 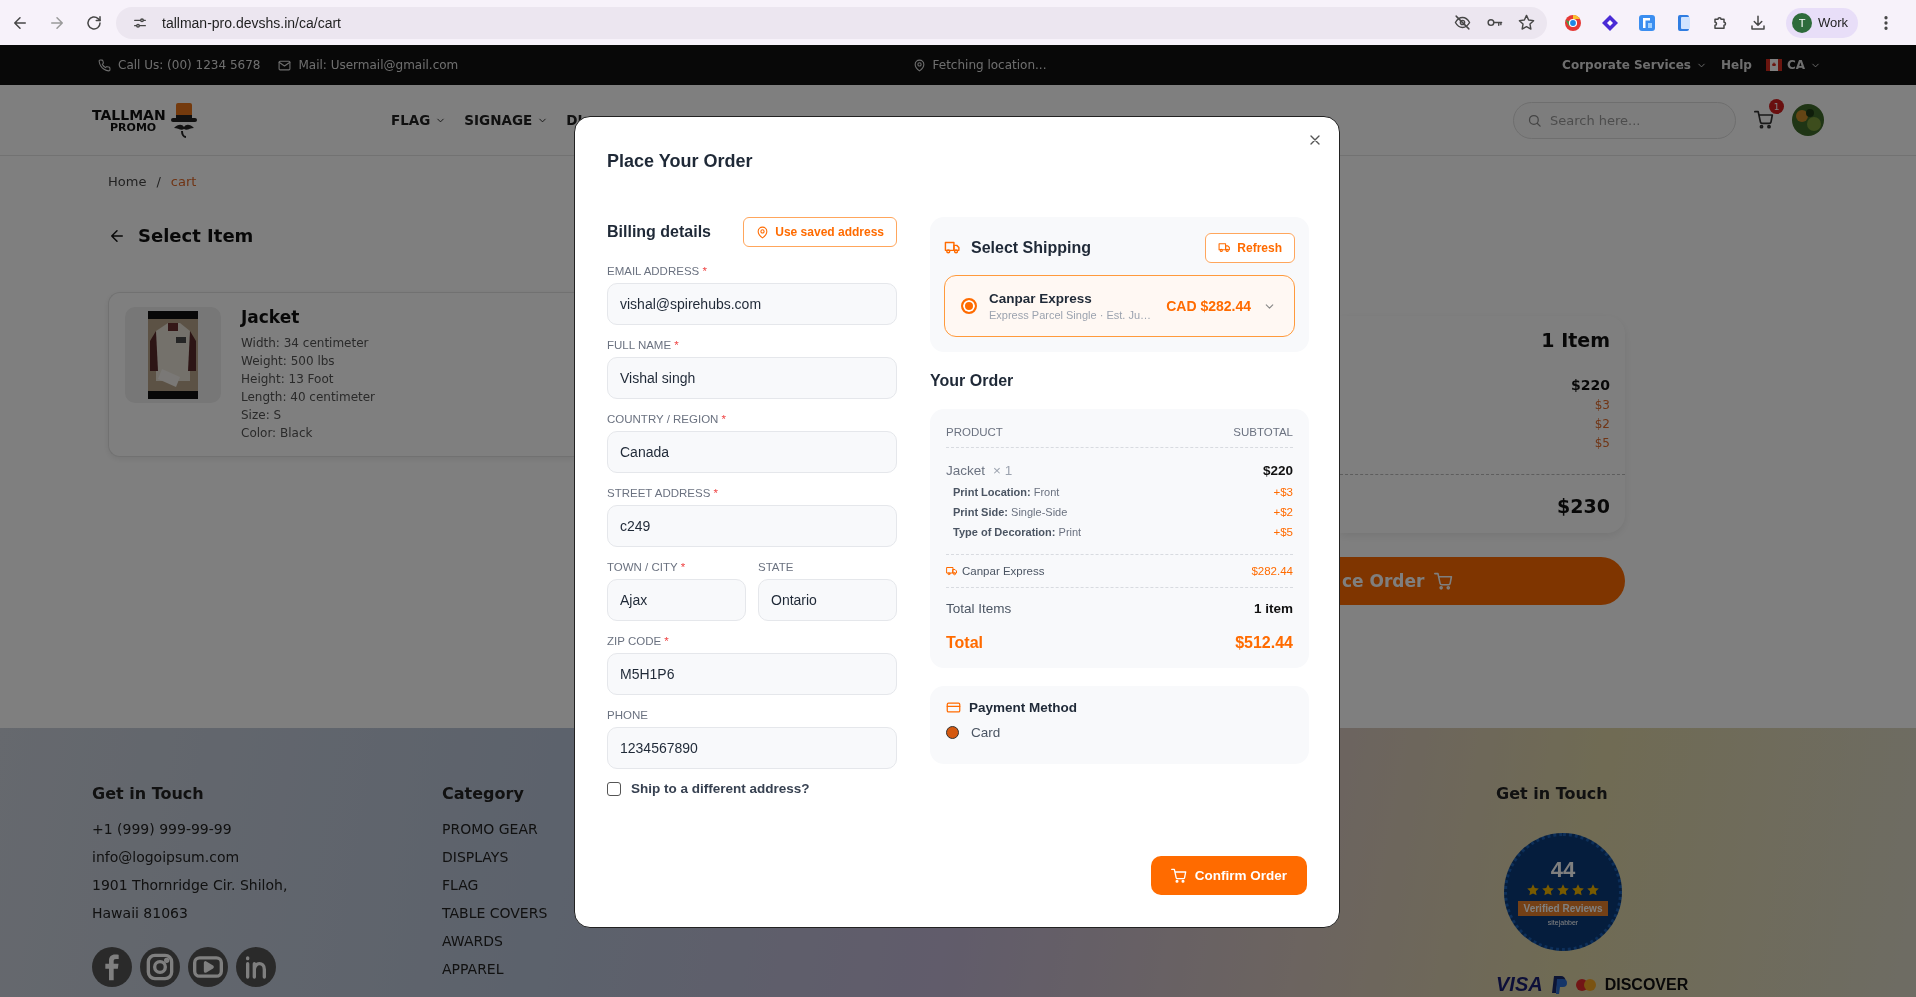 I want to click on option-text: Print Side: Single-Side, so click(x=1010, y=512).